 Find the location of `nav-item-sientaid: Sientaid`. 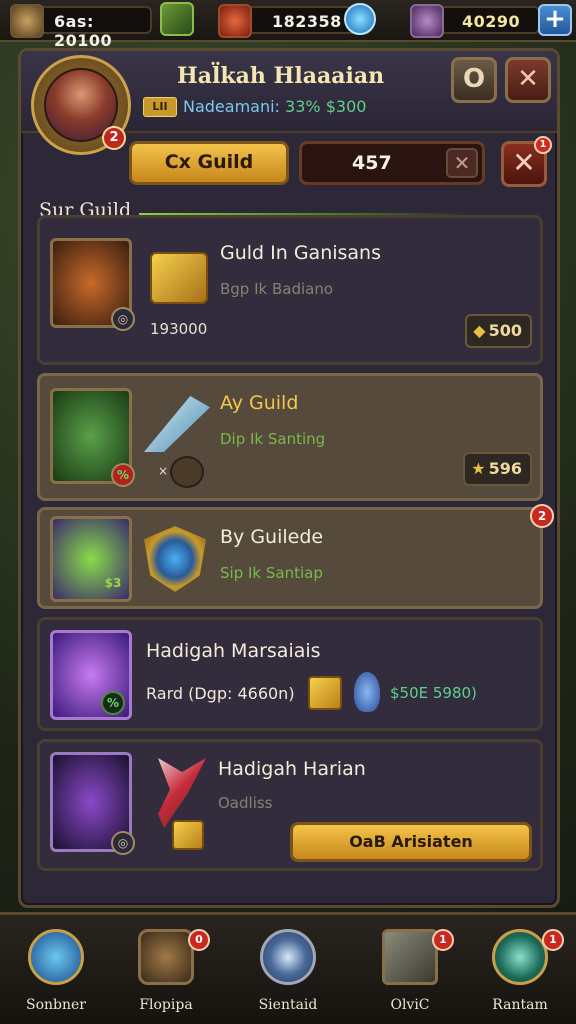

nav-item-sientaid: Sientaid is located at coordinates (288, 971).